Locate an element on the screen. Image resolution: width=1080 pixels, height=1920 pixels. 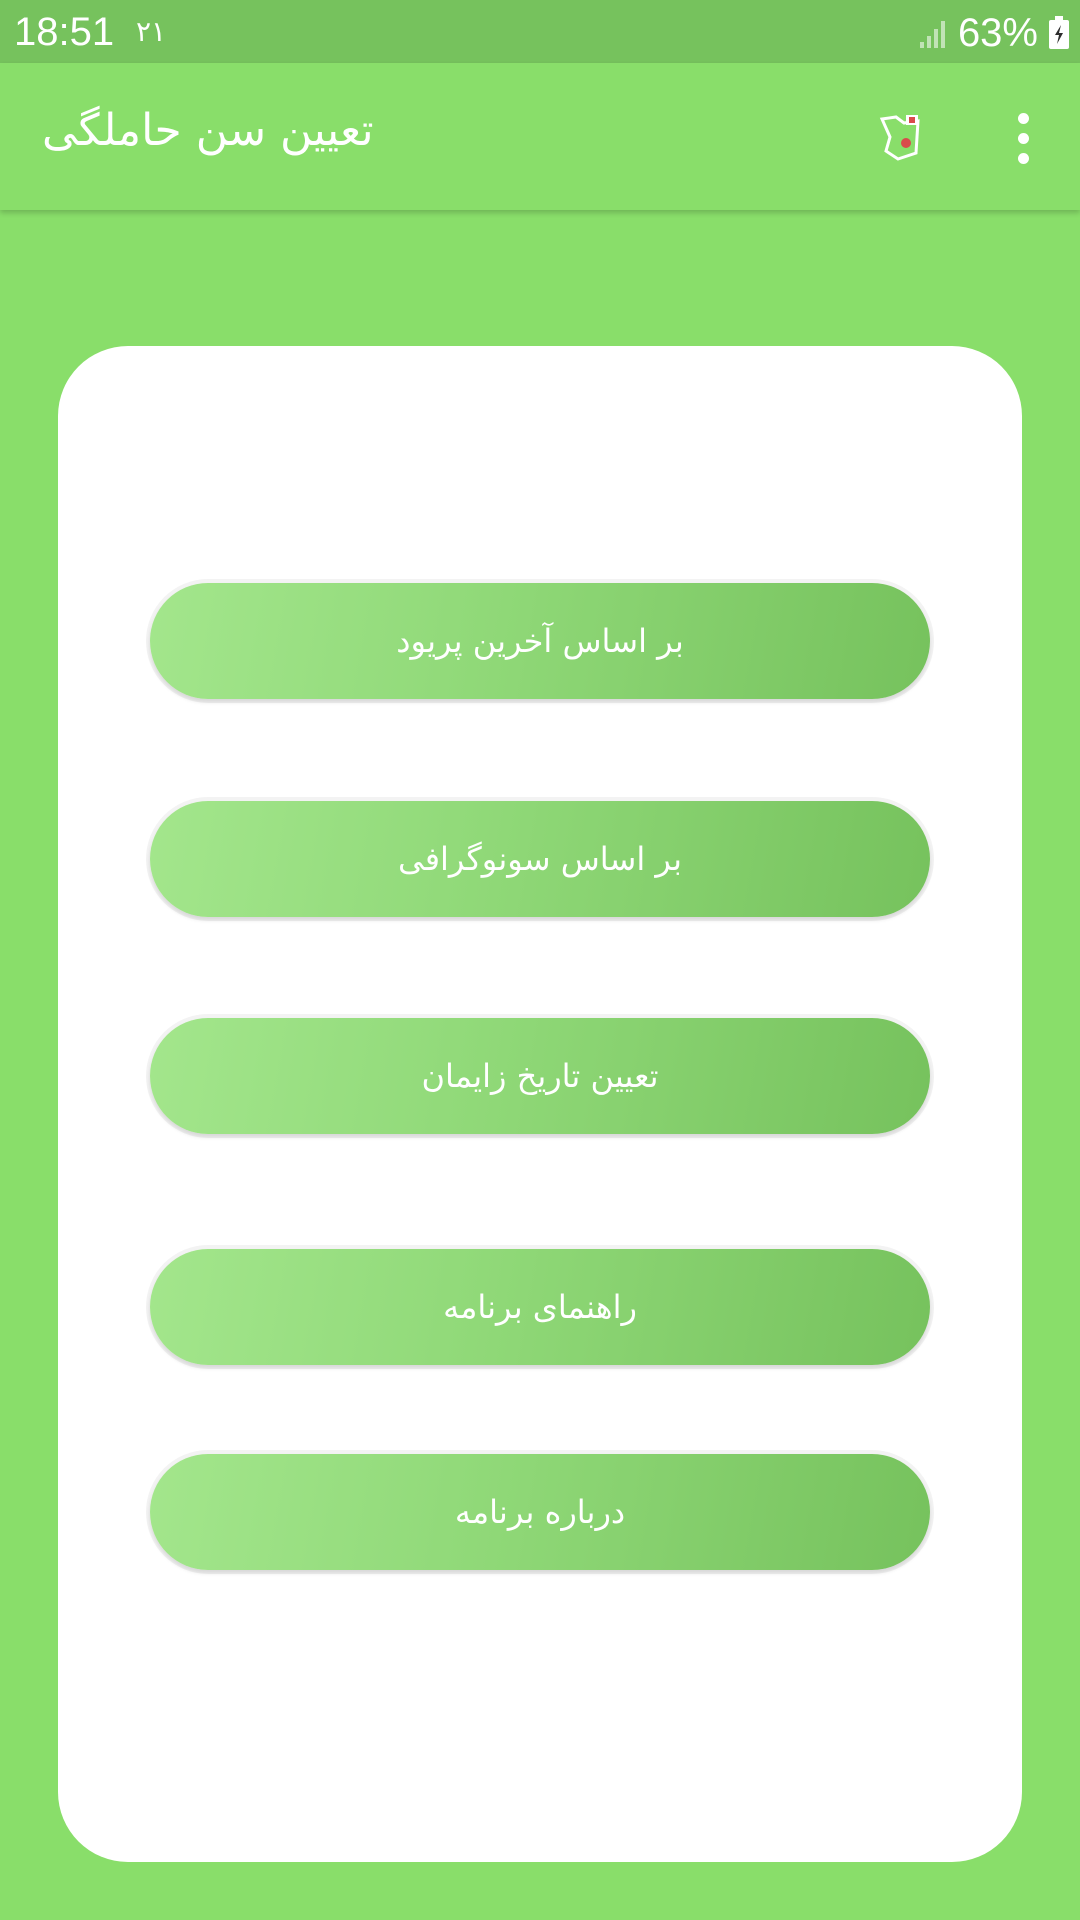
battery-icon is located at coordinates (1059, 32).